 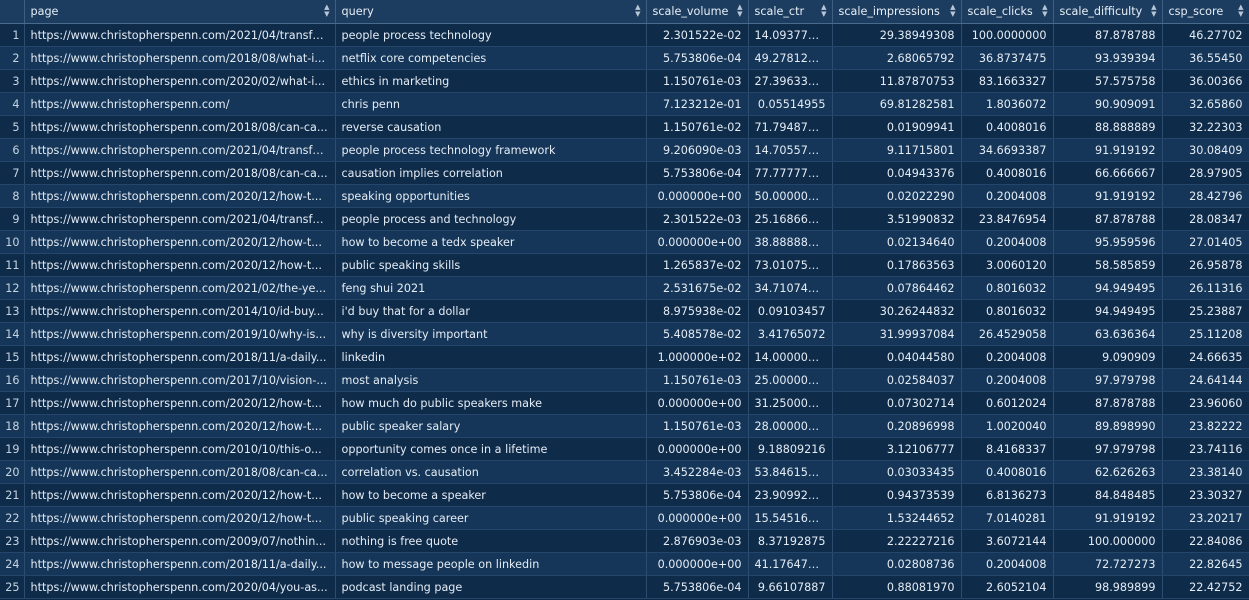 I want to click on cell-scale-ctr: 73.01075269, so click(x=790, y=265).